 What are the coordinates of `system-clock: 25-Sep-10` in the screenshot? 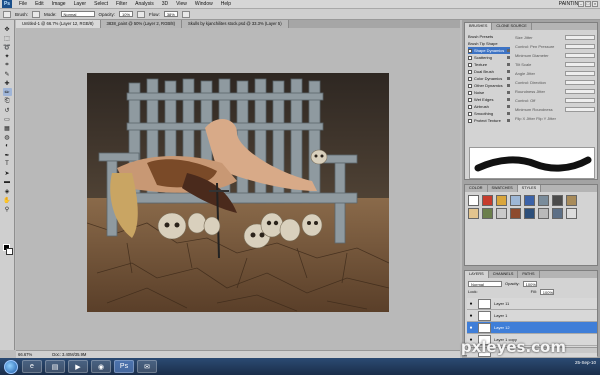 It's located at (585, 363).